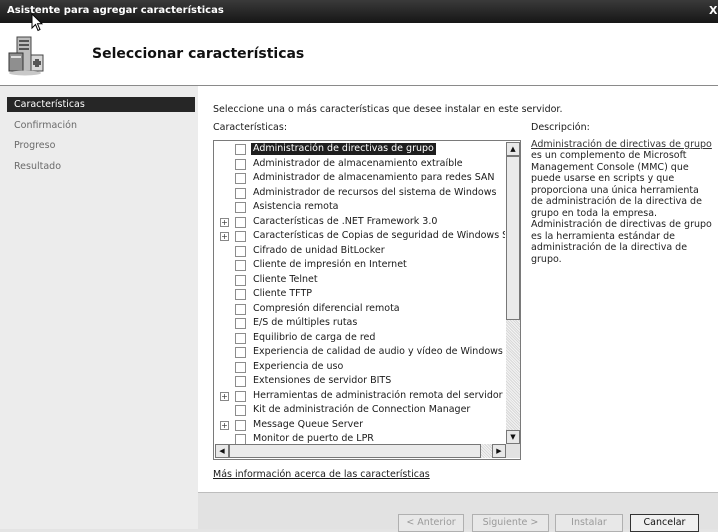 The height and width of the screenshot is (532, 718). I want to click on horizontal-scroll-thumb, so click(355, 451).